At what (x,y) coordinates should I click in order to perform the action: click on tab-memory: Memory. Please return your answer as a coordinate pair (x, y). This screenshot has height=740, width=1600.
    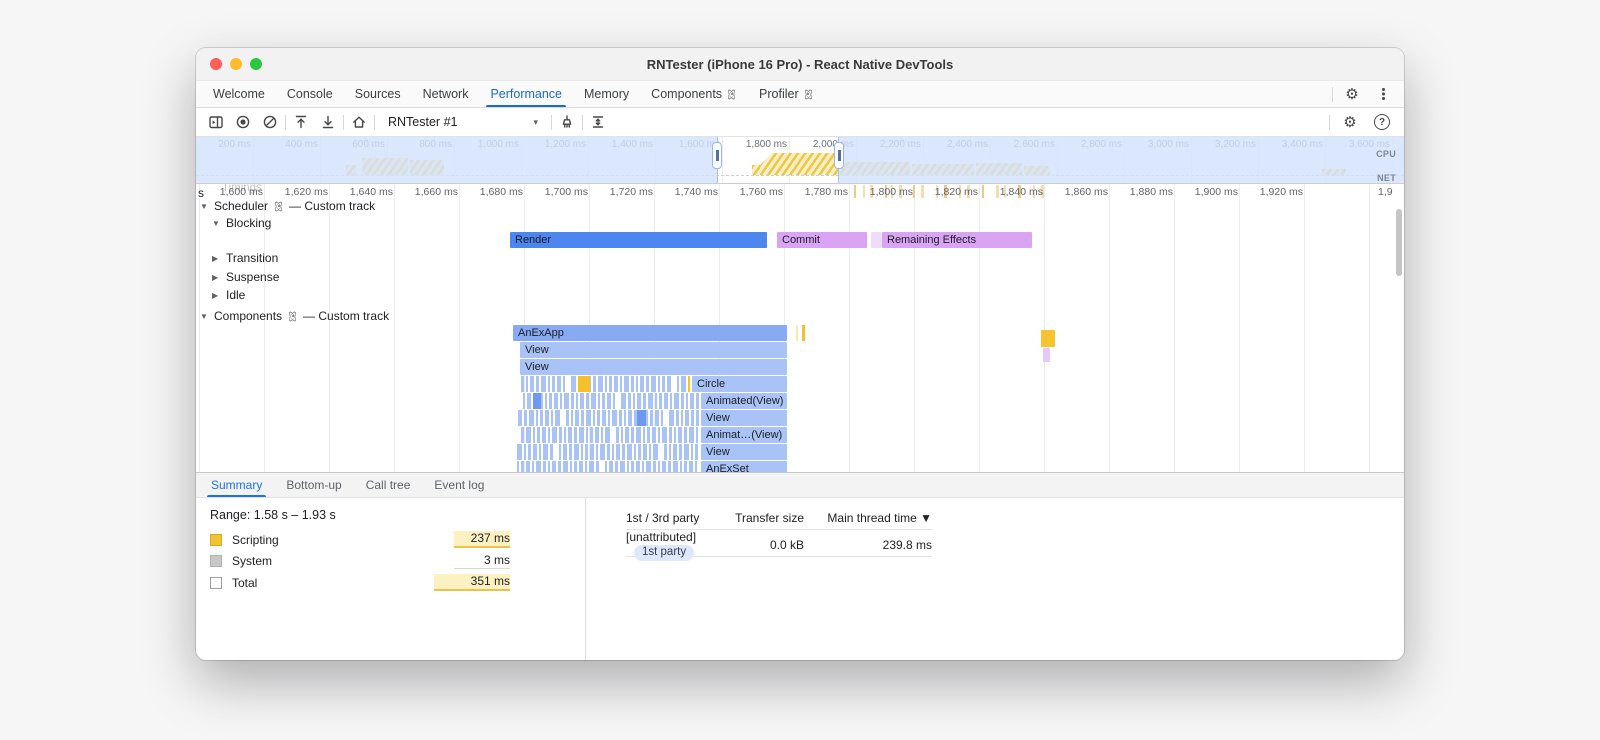
    Looking at the image, I should click on (606, 94).